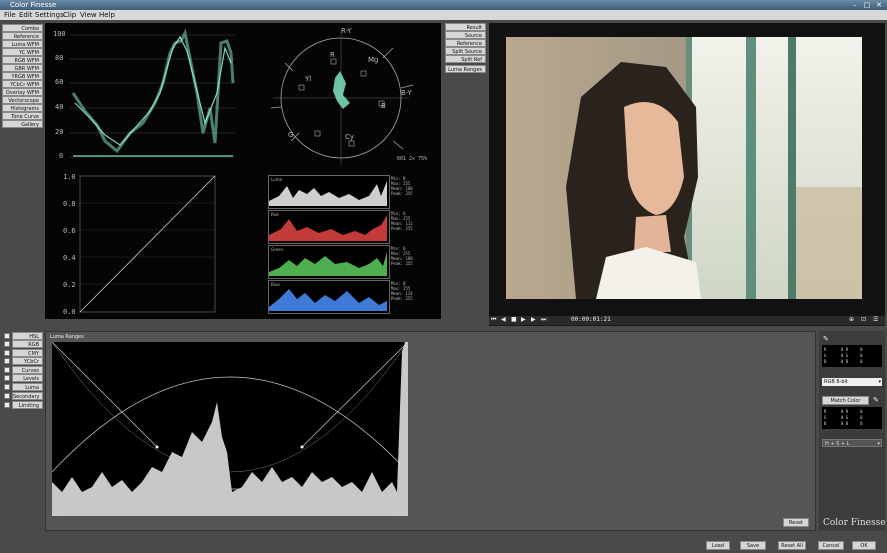  What do you see at coordinates (7, 336) in the screenshot?
I see `hsl-enable-checkbox` at bounding box center [7, 336].